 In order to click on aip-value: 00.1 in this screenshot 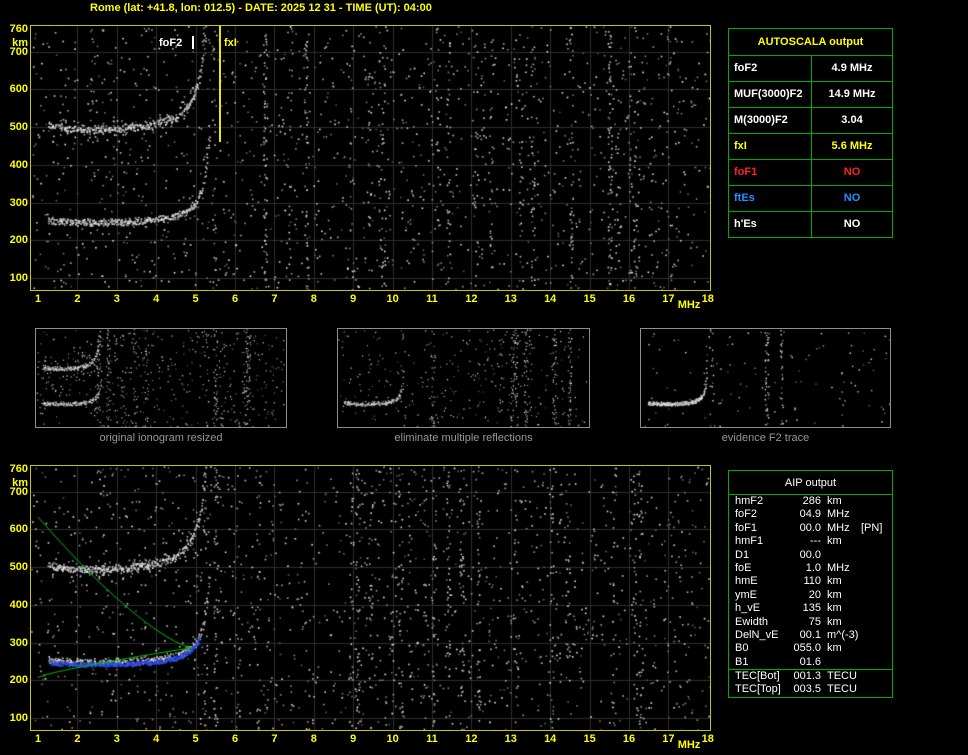, I will do `click(810, 634)`.